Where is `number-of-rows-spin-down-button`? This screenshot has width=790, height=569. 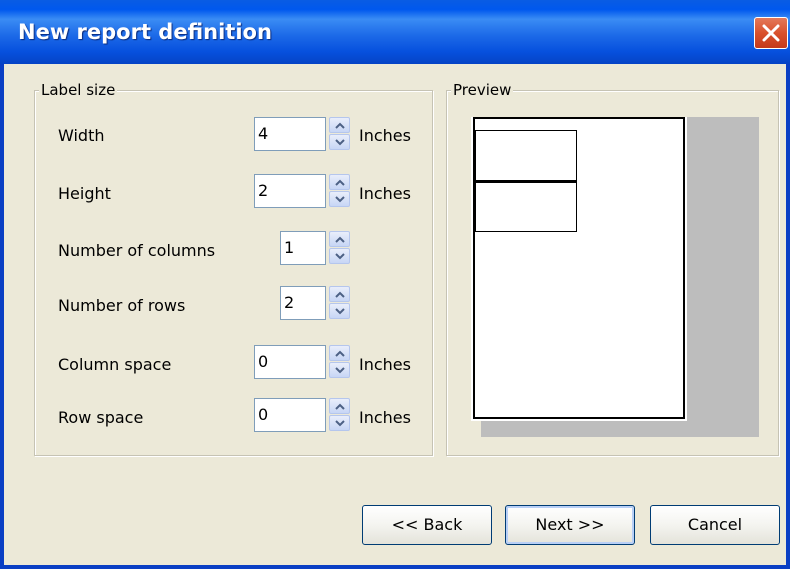 number-of-rows-spin-down-button is located at coordinates (339, 311).